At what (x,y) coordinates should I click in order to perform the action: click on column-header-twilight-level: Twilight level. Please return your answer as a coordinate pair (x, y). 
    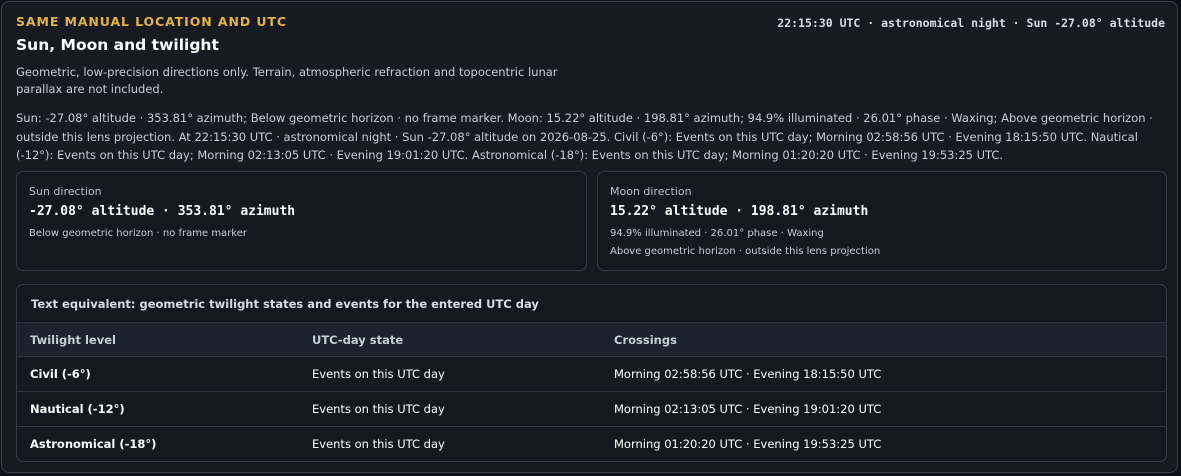
    Looking at the image, I should click on (73, 340).